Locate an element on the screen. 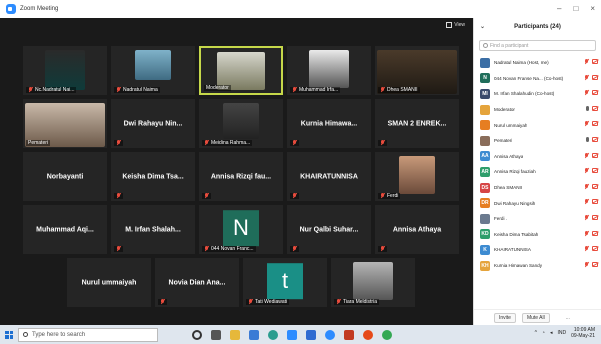 This screenshot has width=601, height=344. participant-search-input: Find a participant is located at coordinates (537, 45).